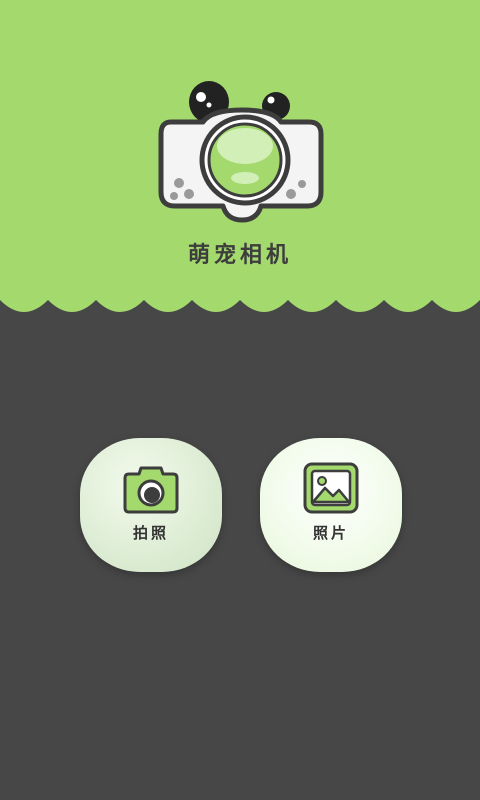 This screenshot has height=800, width=480. I want to click on photos-button: 照片, so click(331, 505).